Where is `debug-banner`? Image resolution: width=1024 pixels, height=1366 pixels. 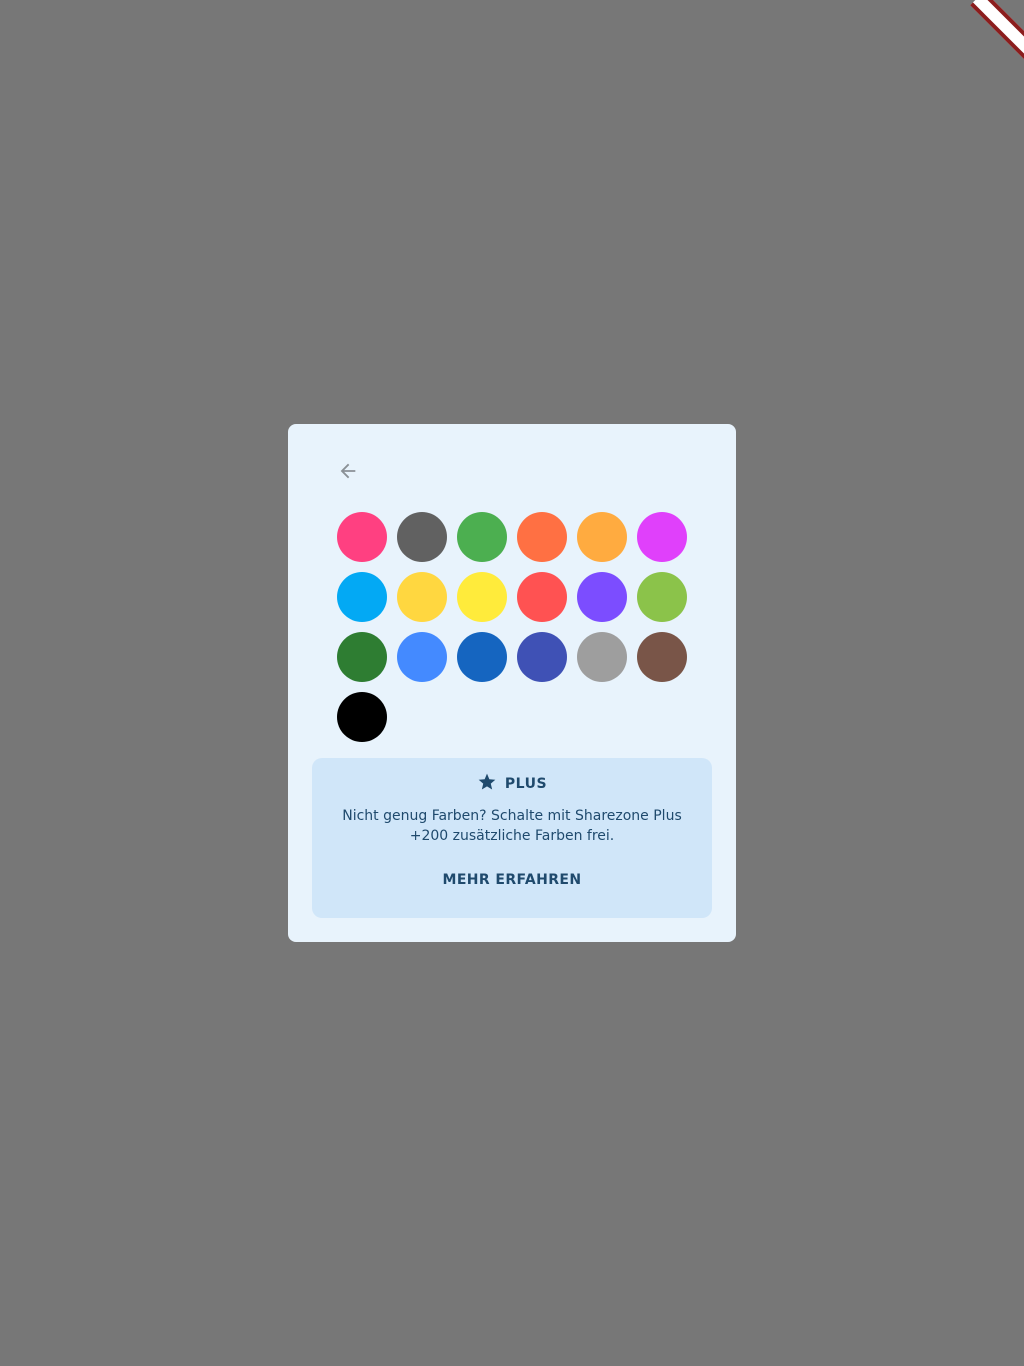
debug-banner is located at coordinates (994, 30).